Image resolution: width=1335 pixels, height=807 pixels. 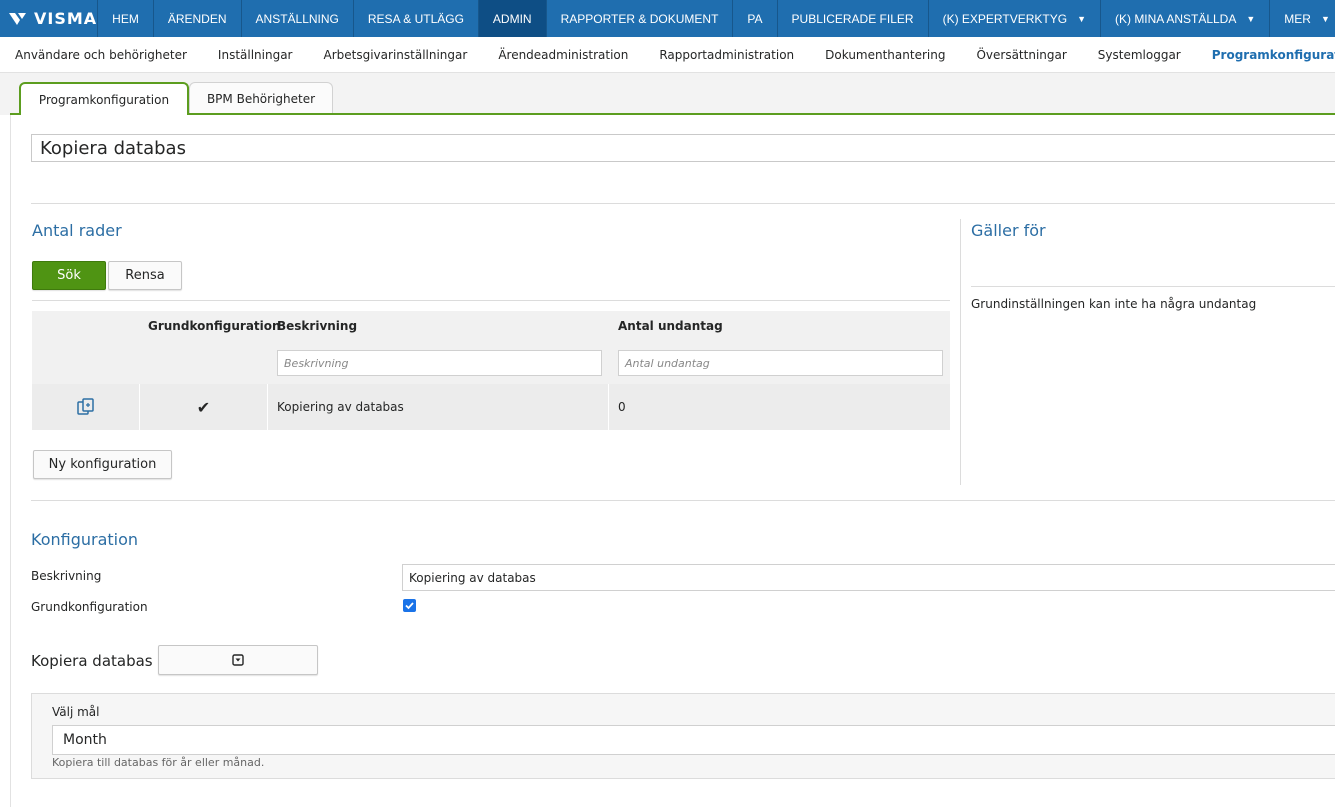 I want to click on checkmark-icon, so click(x=409, y=606).